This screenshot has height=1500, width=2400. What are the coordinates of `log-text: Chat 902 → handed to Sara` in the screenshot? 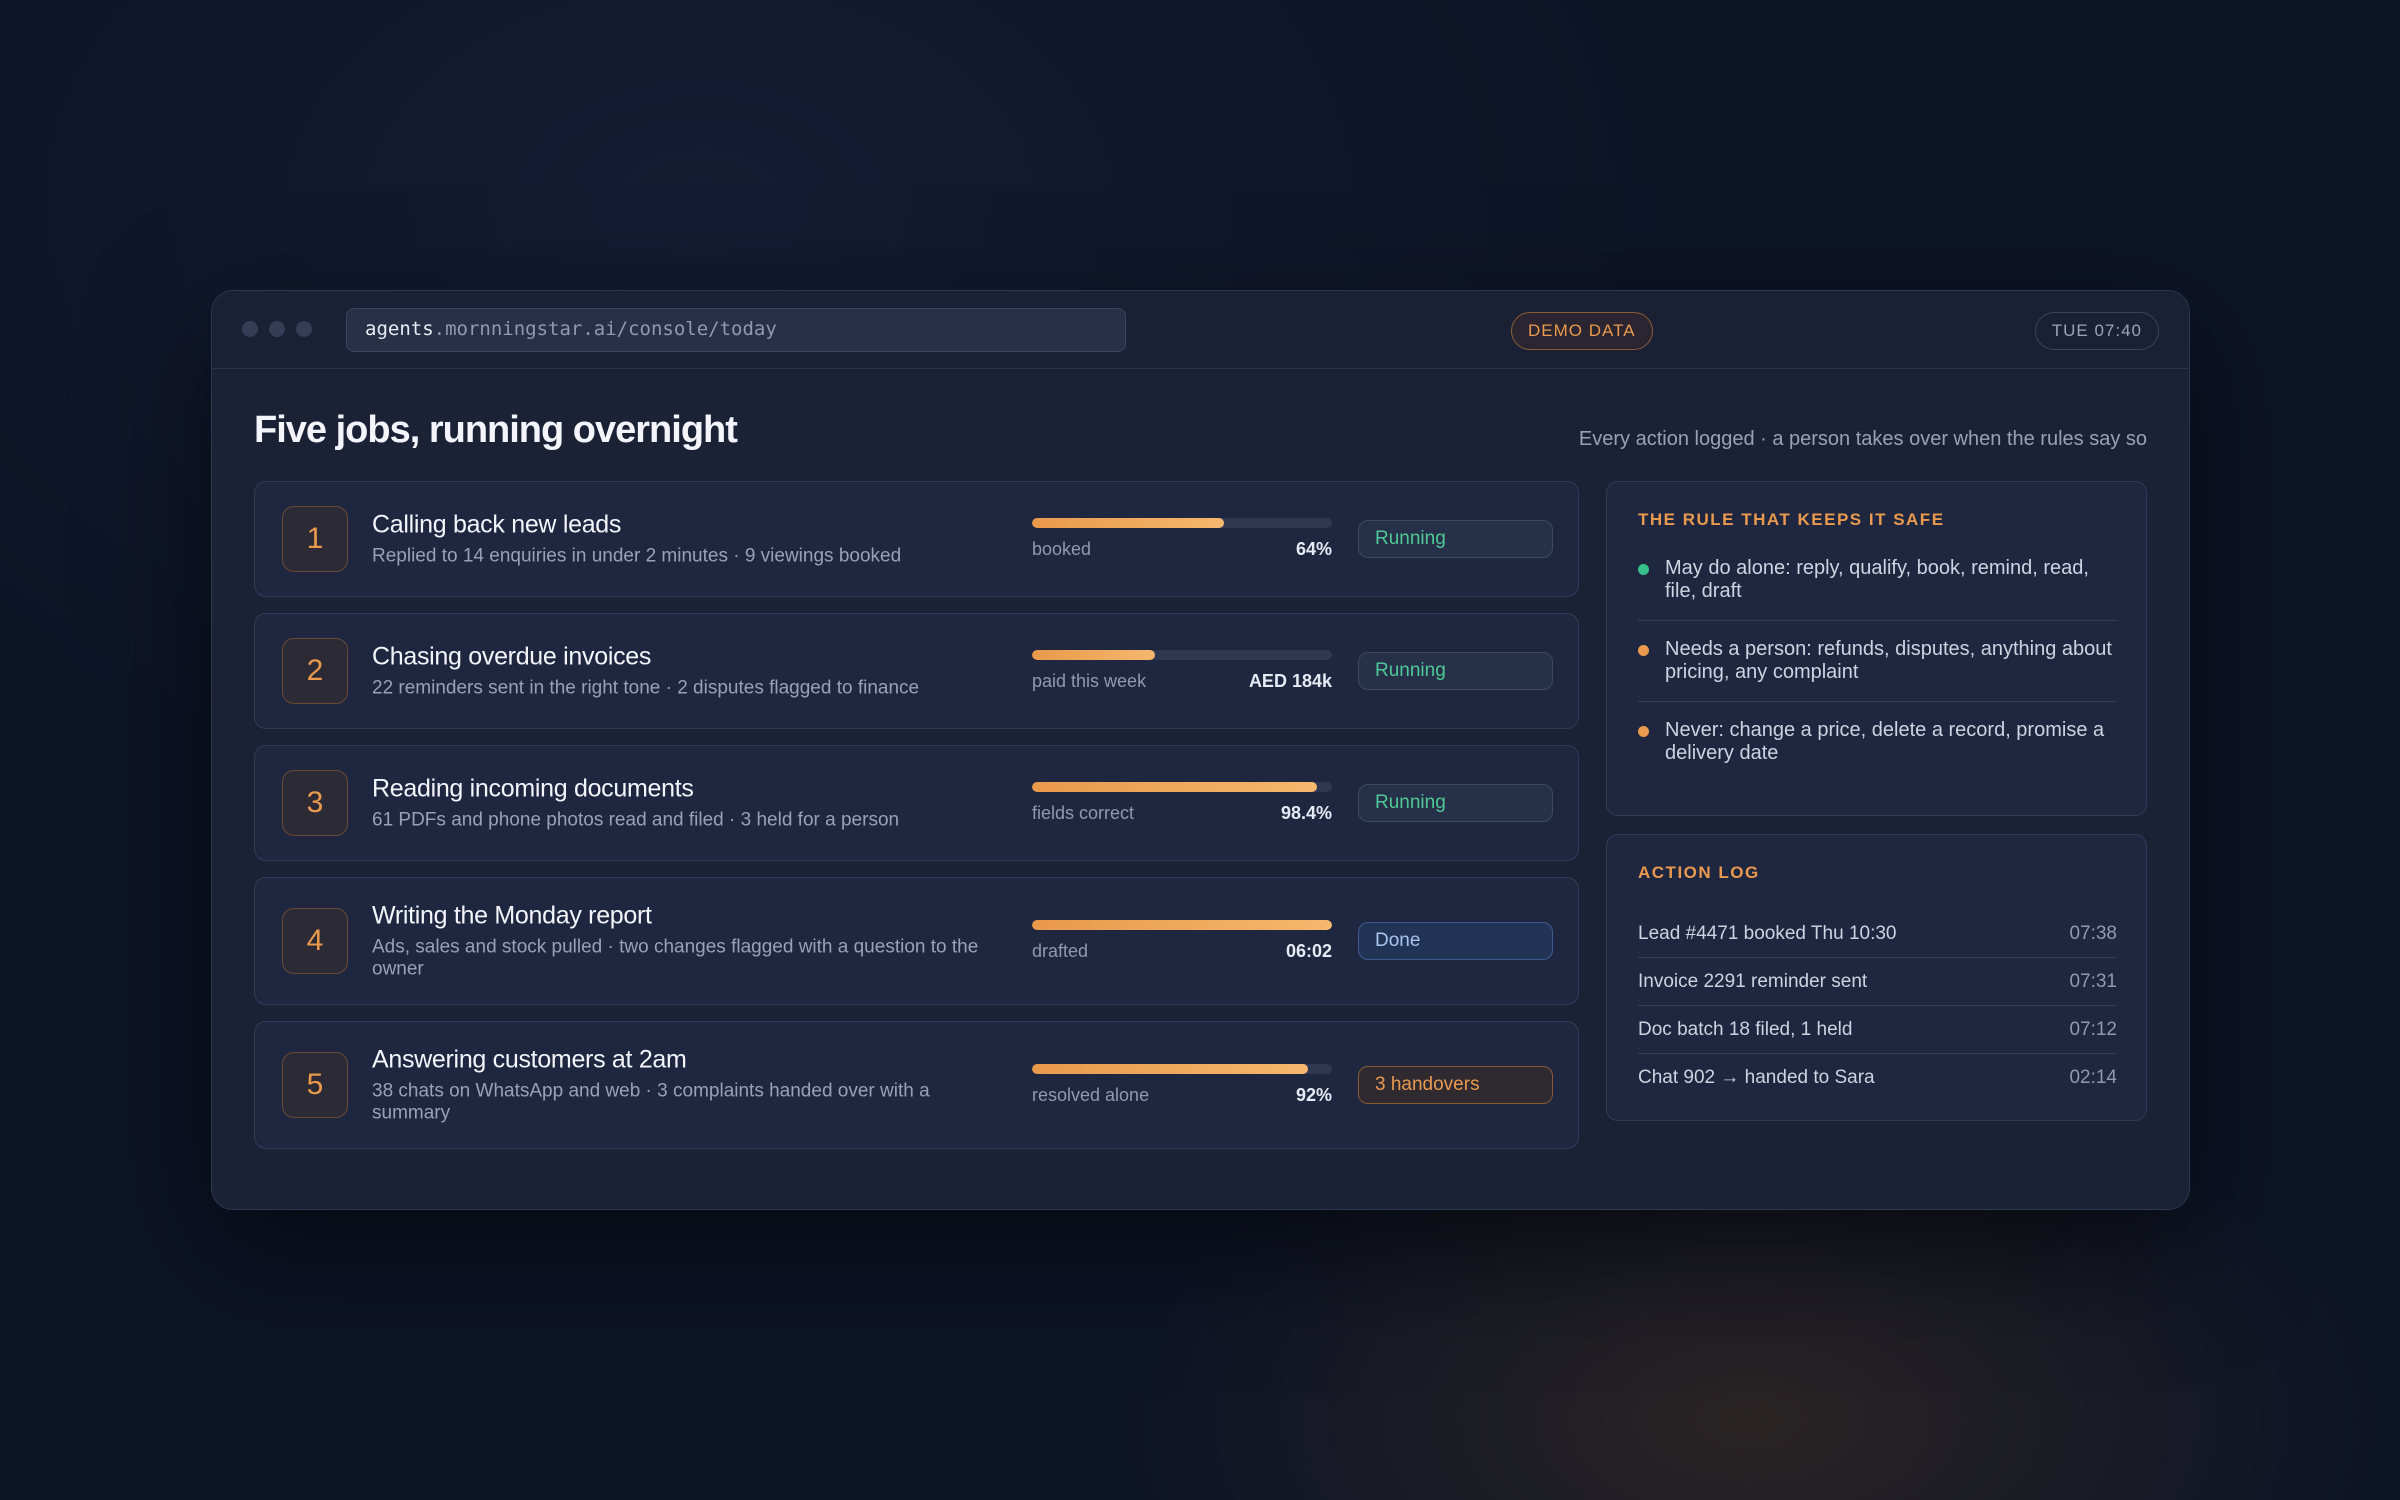 It's located at (1756, 1077).